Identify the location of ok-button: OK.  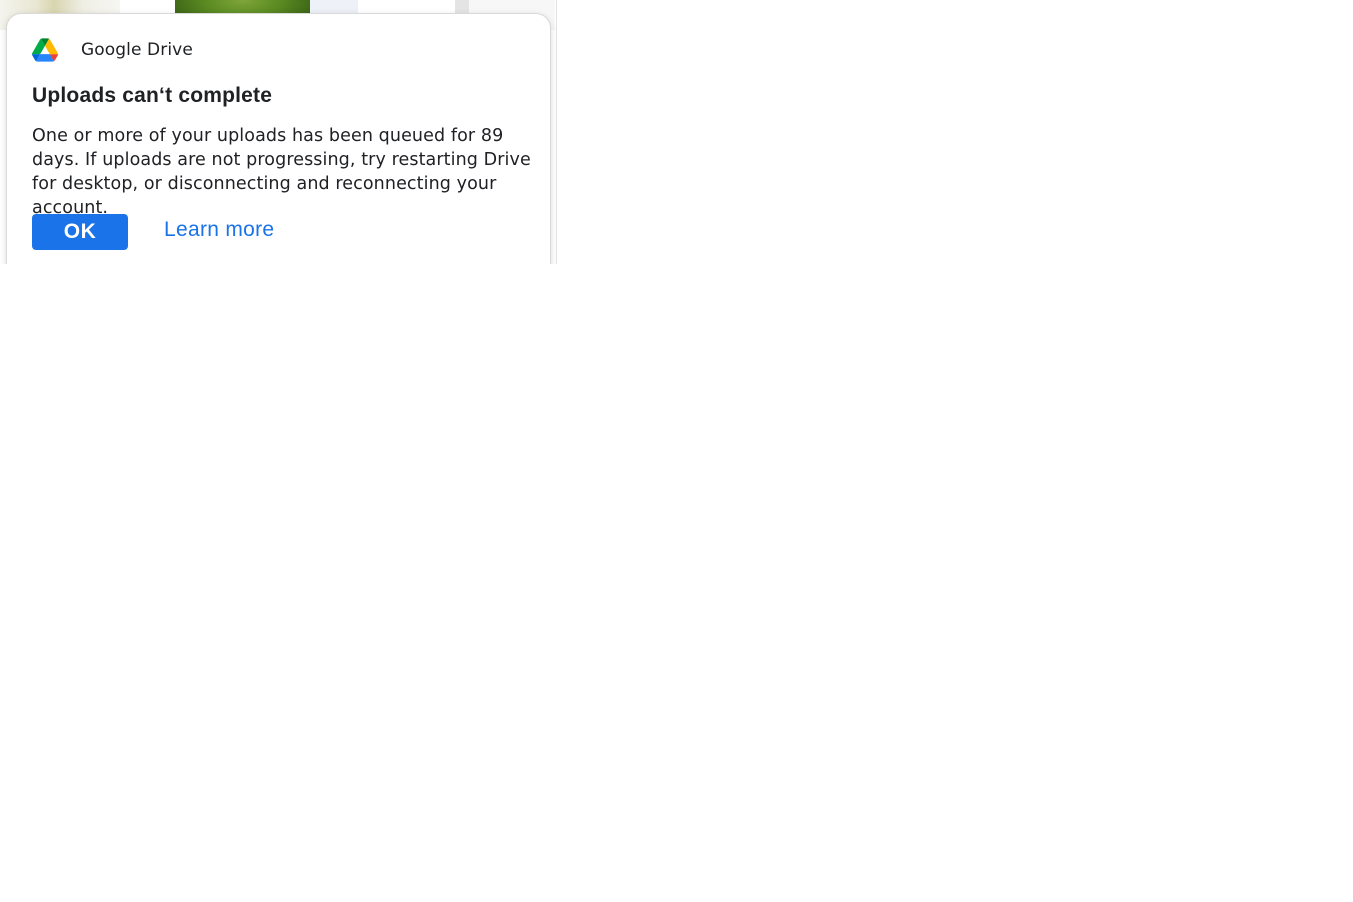
(80, 232).